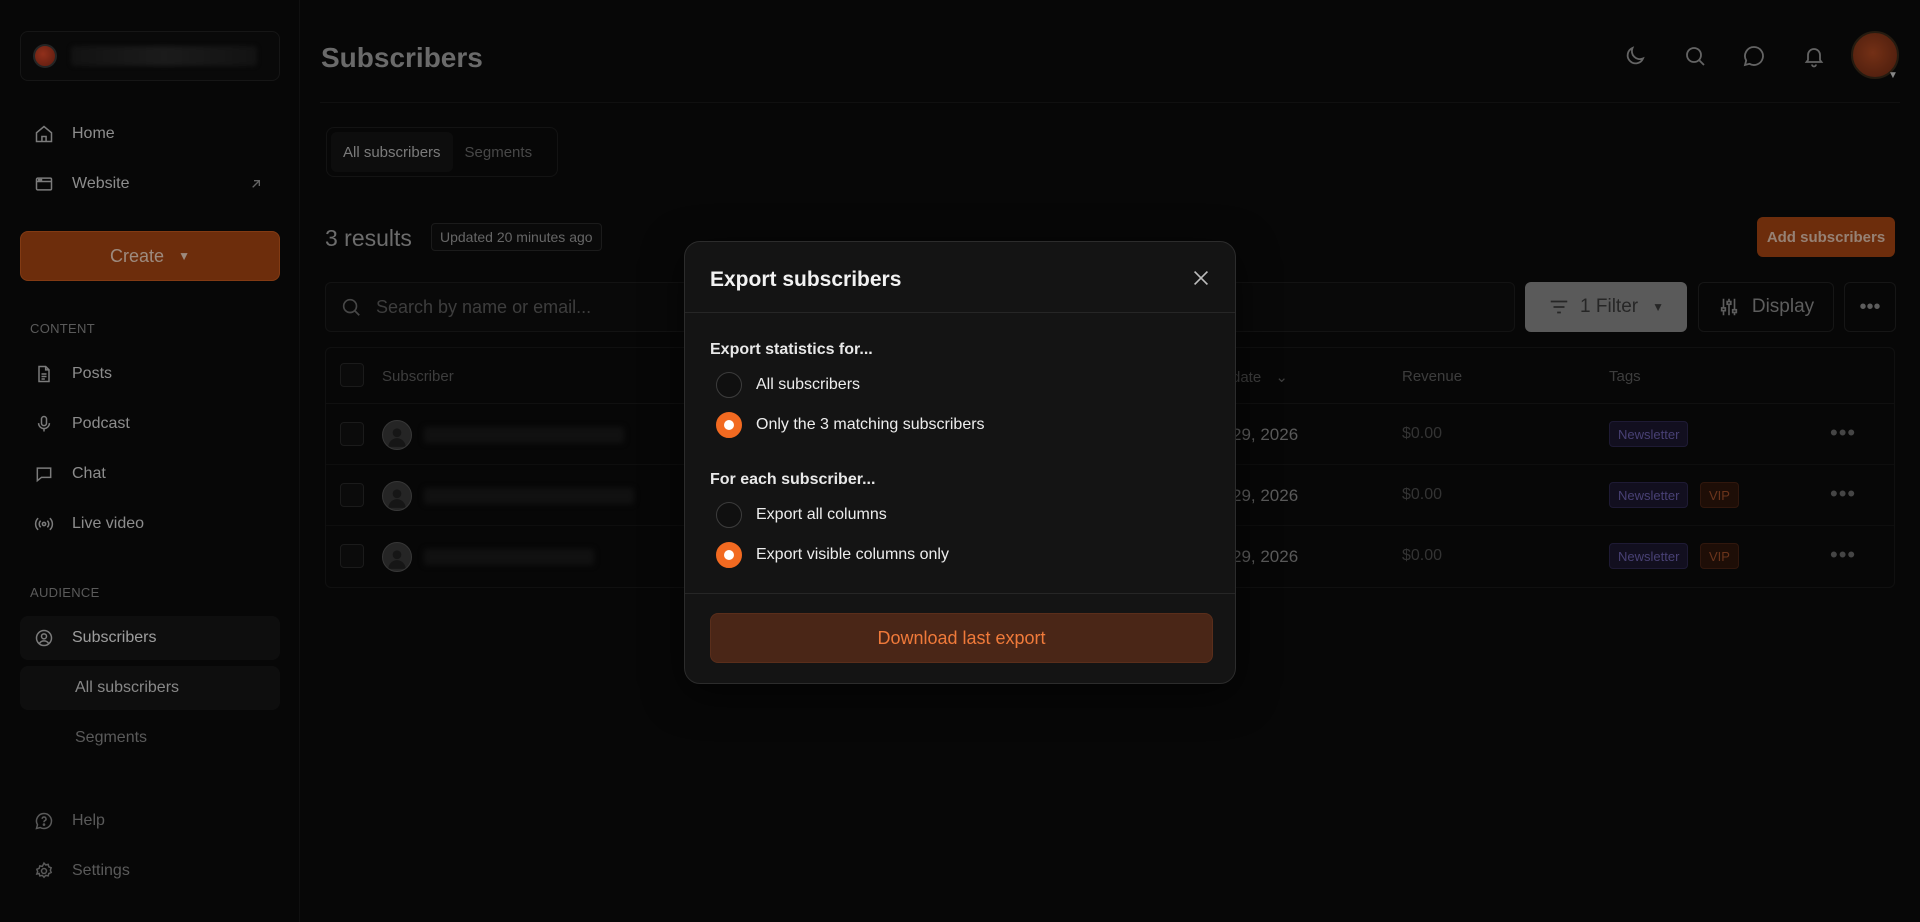 The width and height of the screenshot is (1920, 922). What do you see at coordinates (870, 424) in the screenshot?
I see `radio-label: Only the 3 matching subscribers` at bounding box center [870, 424].